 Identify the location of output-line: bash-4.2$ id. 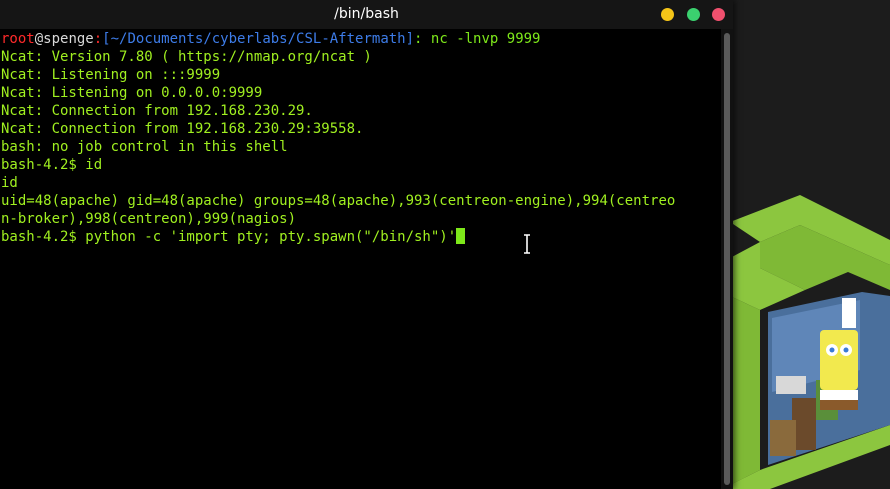
(52, 165).